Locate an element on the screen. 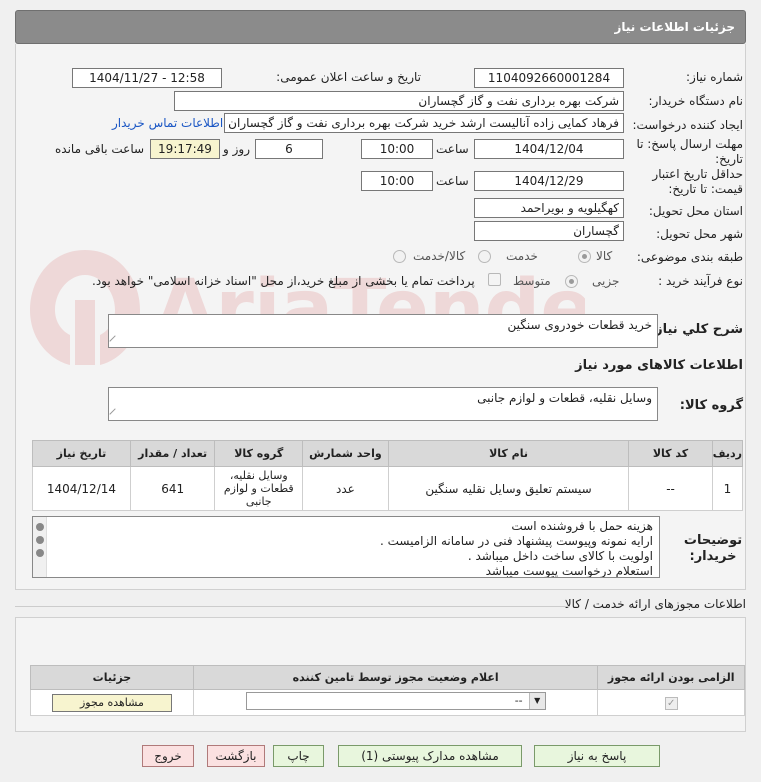  required-checkbox-icon: ✓ is located at coordinates (671, 703).